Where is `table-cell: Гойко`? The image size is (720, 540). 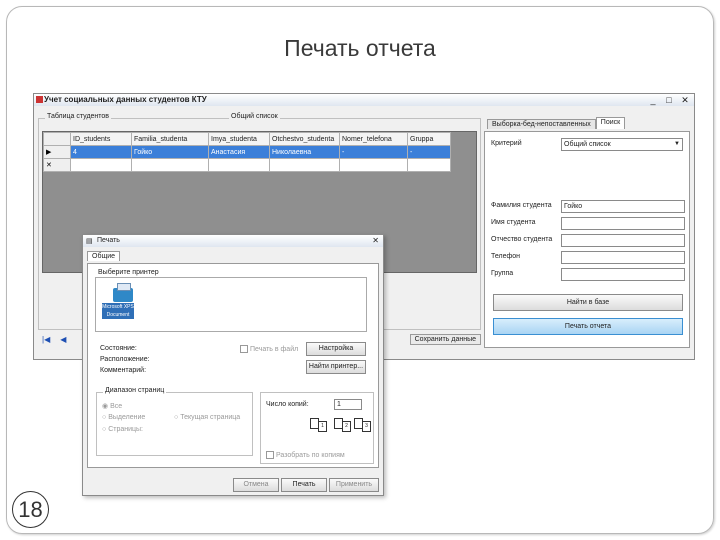
table-cell: Гойко is located at coordinates (170, 152).